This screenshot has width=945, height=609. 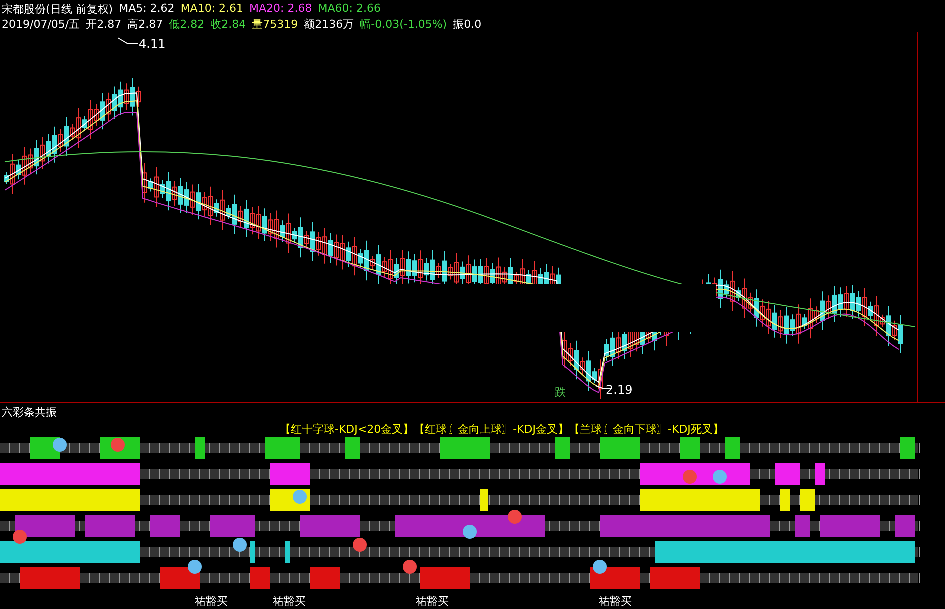 I want to click on quote-value: 幅-0.03(-1.05%), so click(x=404, y=24).